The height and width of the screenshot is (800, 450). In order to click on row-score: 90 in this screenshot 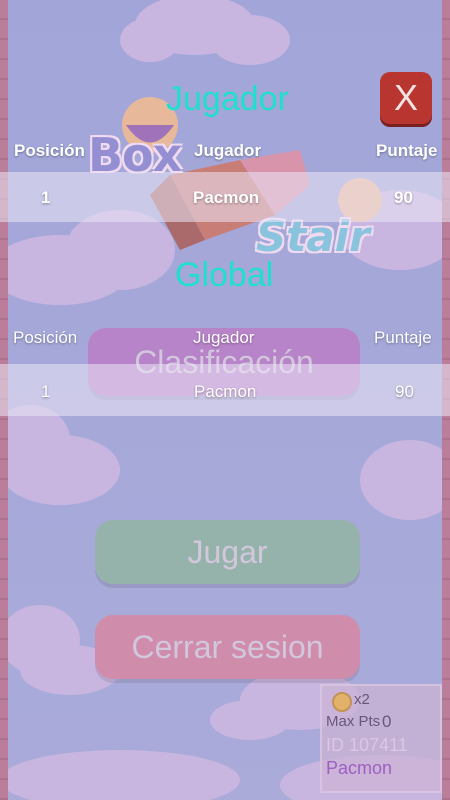, I will do `click(403, 197)`.